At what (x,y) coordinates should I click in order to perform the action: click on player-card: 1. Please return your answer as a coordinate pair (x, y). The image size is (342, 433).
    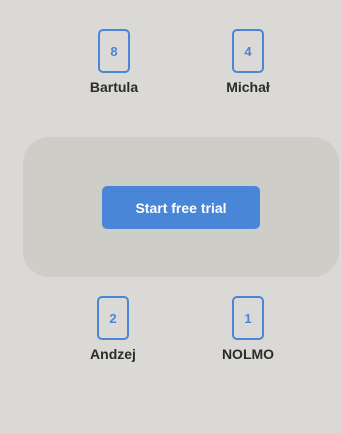
    Looking at the image, I should click on (248, 318).